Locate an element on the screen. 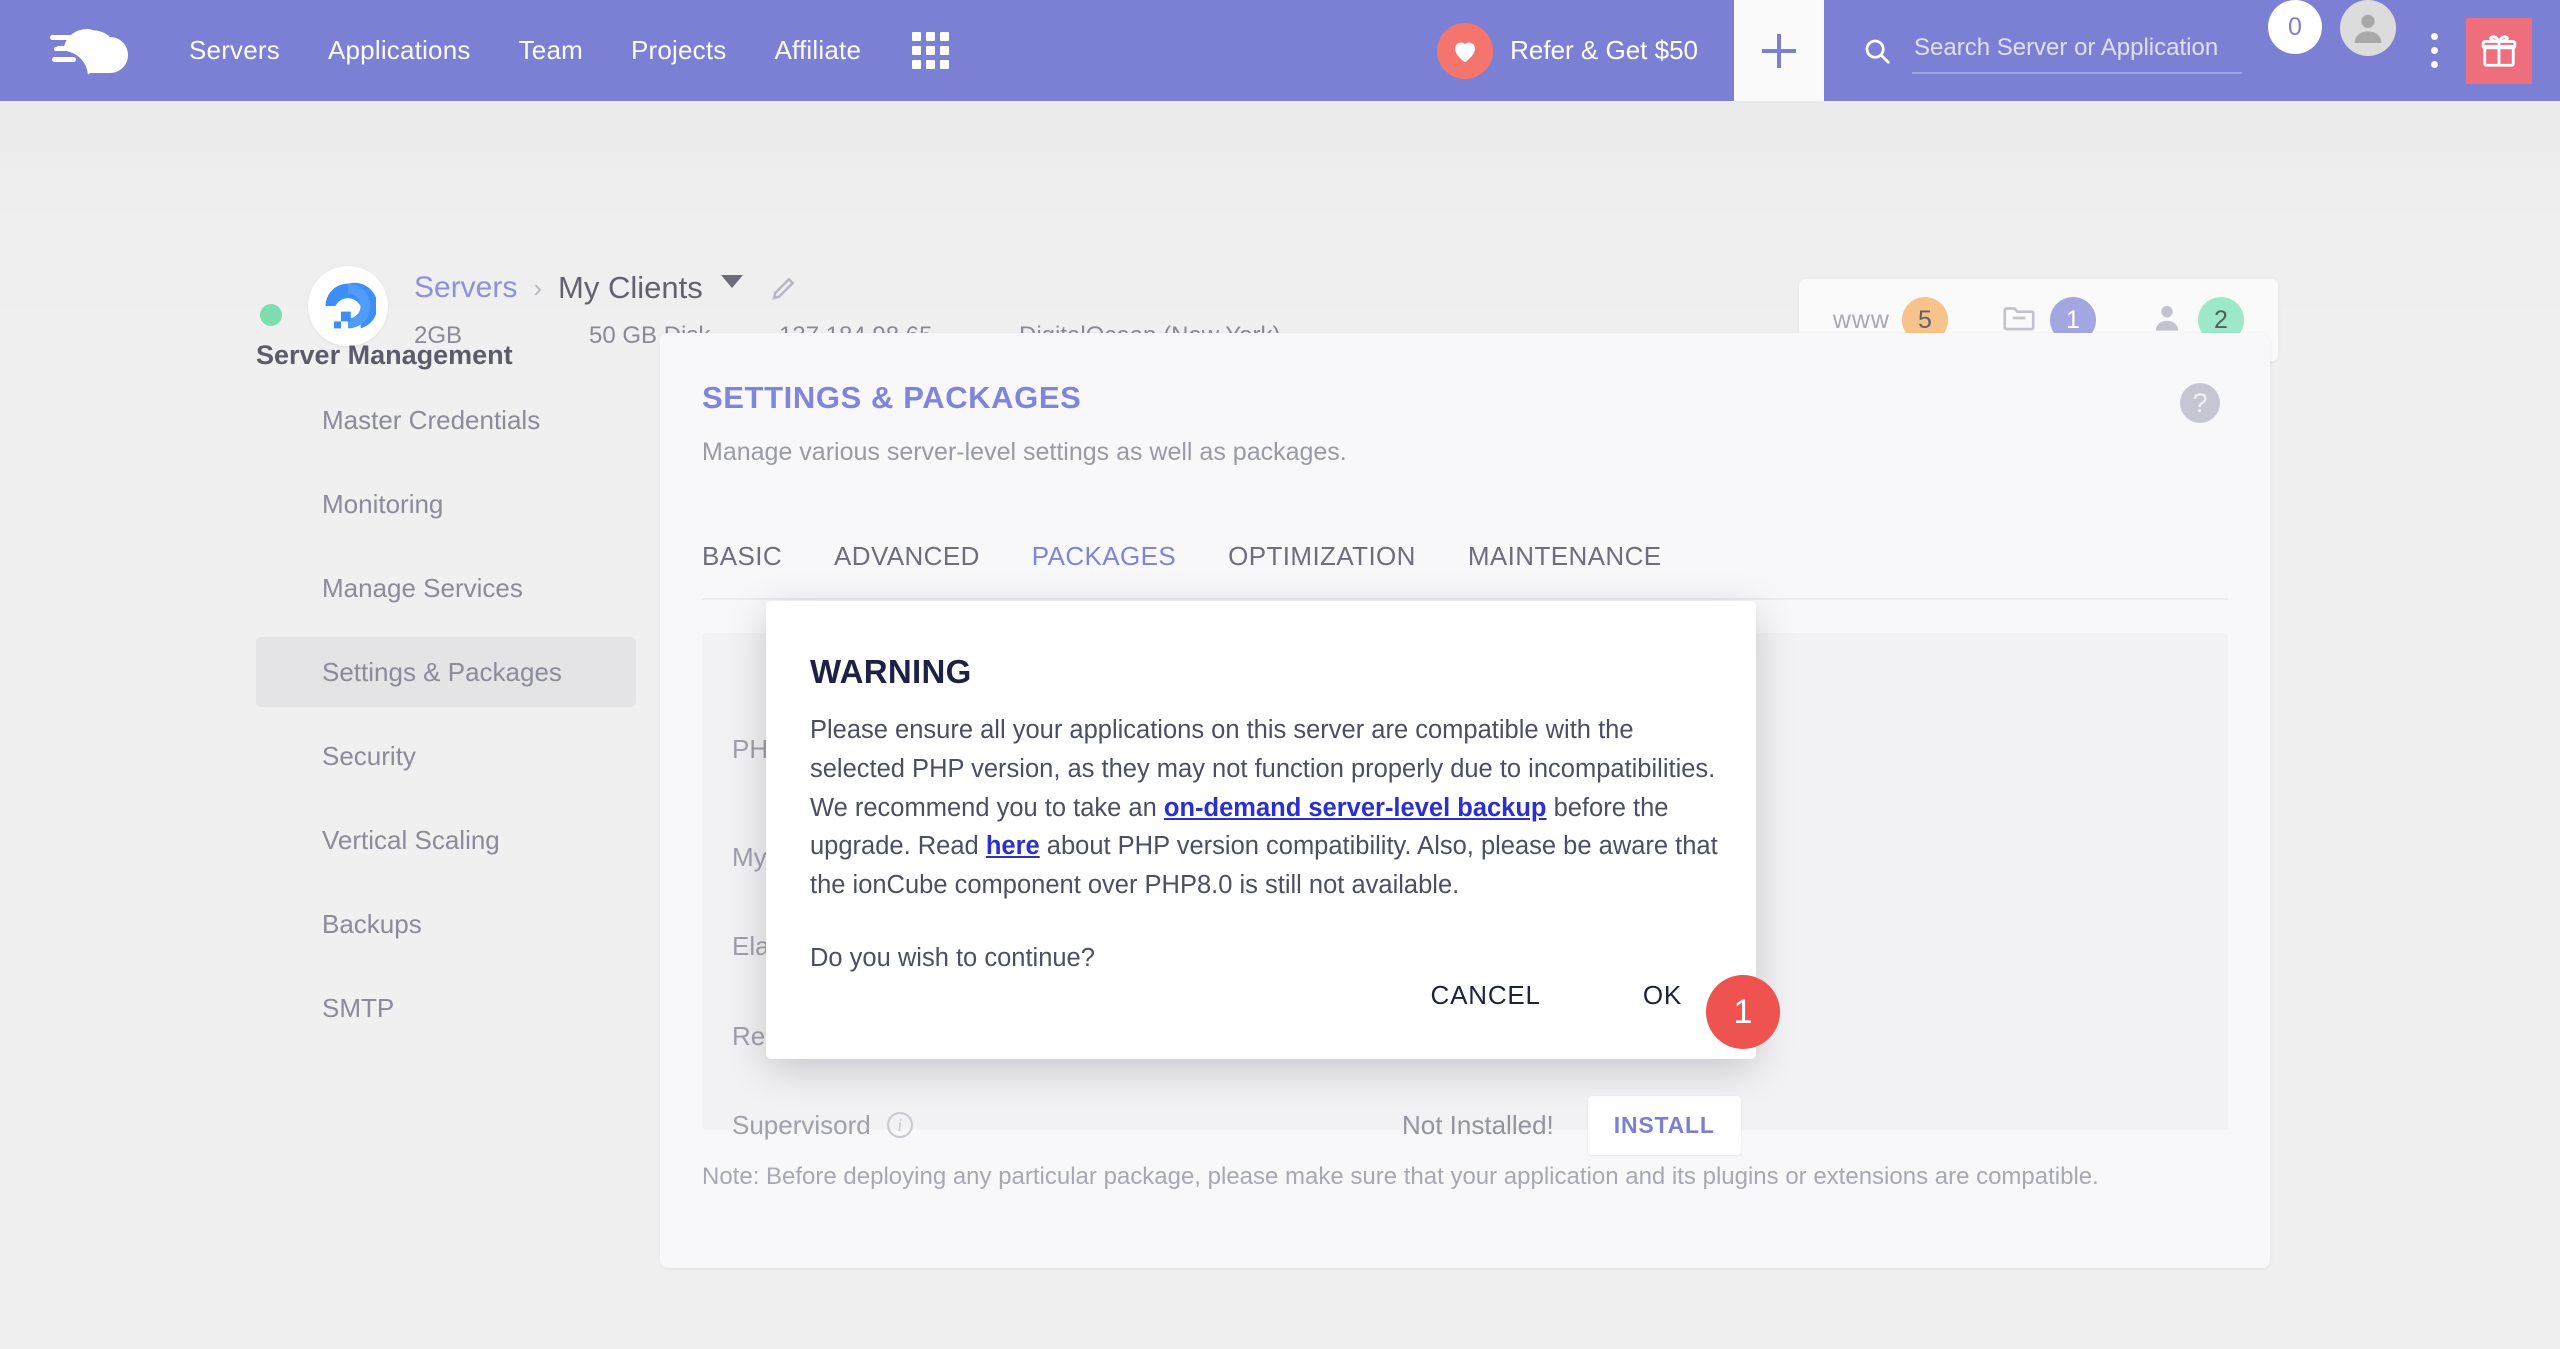  tab-optimization: OPTIMIZATION is located at coordinates (1322, 556).